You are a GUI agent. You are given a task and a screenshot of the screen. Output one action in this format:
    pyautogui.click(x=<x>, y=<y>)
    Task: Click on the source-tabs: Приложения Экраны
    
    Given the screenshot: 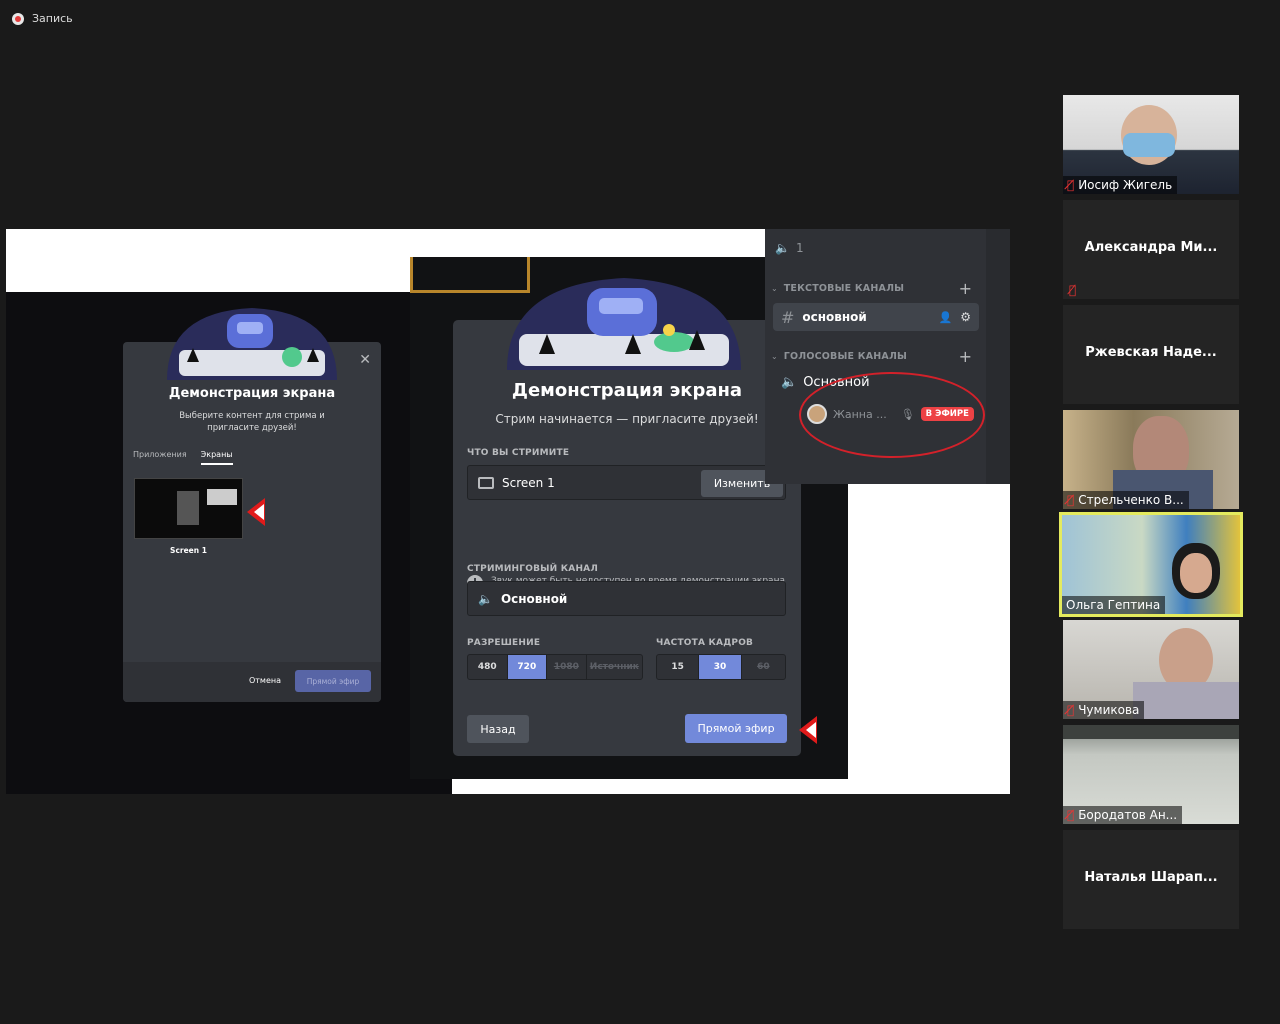 What is the action you would take?
    pyautogui.click(x=183, y=457)
    